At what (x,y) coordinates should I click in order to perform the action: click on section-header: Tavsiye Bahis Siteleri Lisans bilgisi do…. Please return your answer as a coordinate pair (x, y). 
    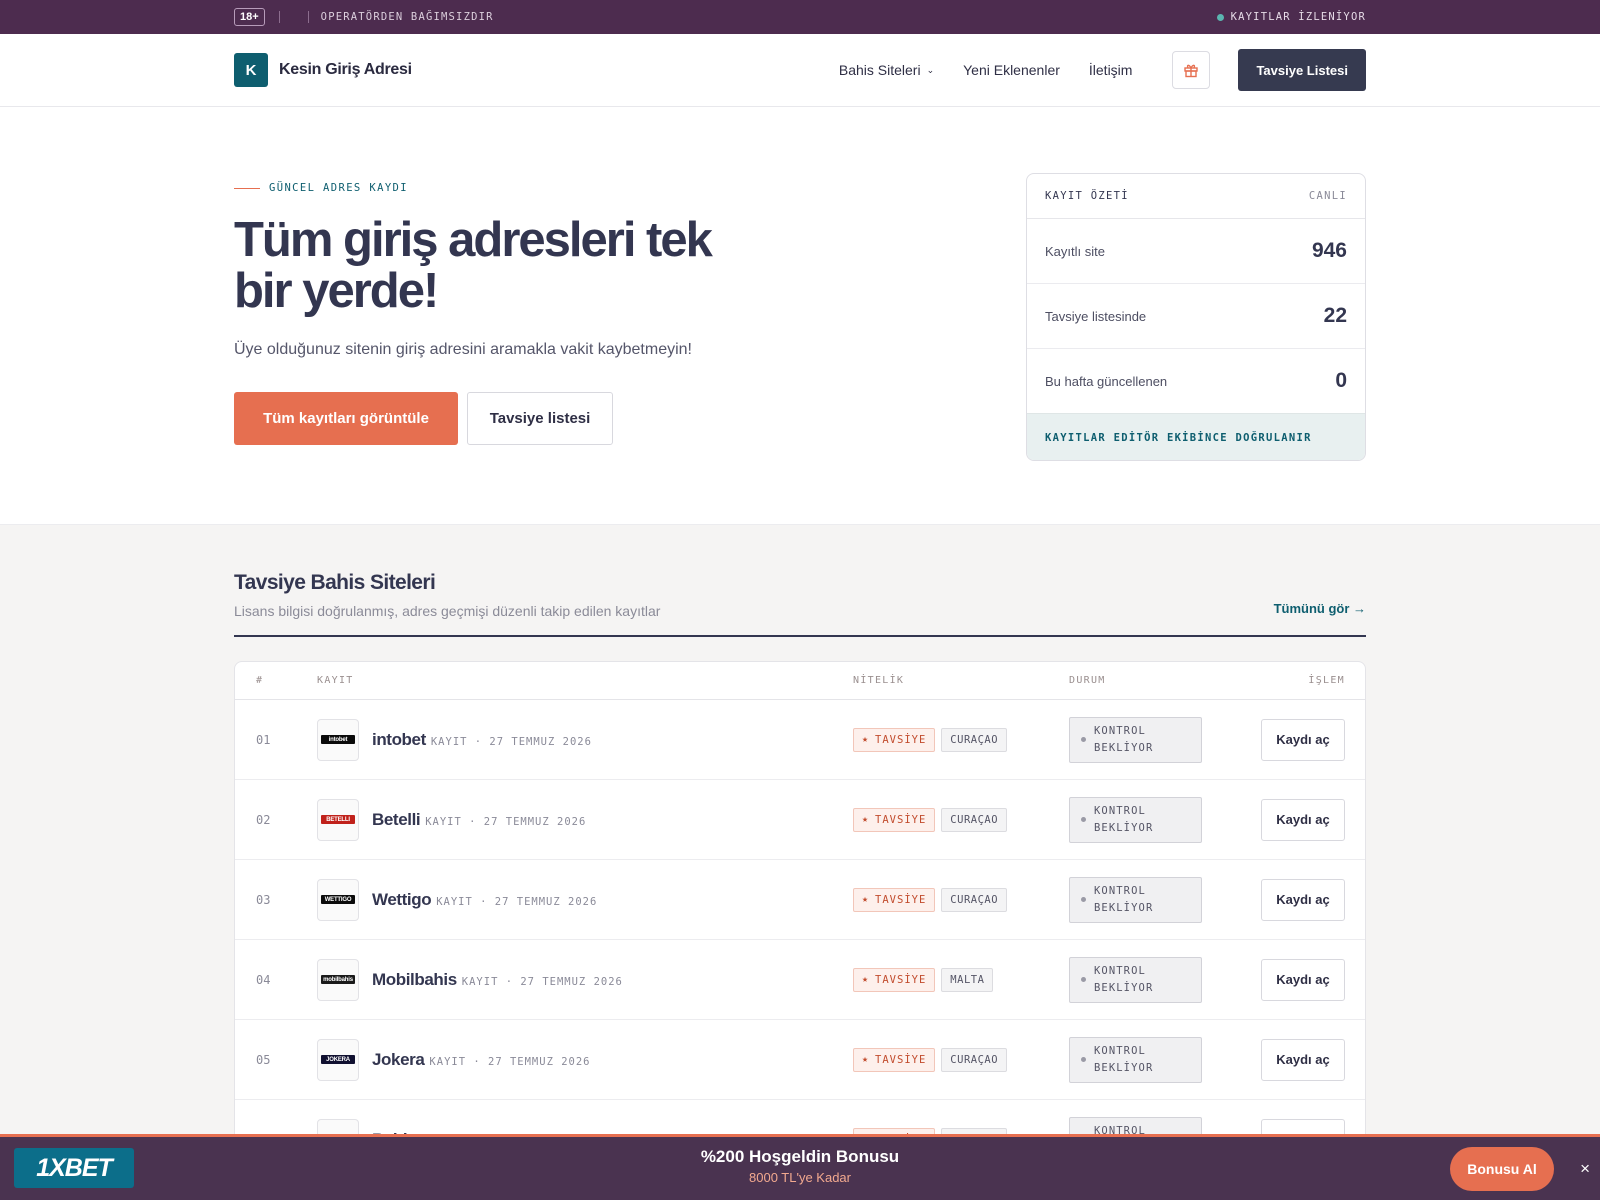
    Looking at the image, I should click on (800, 581).